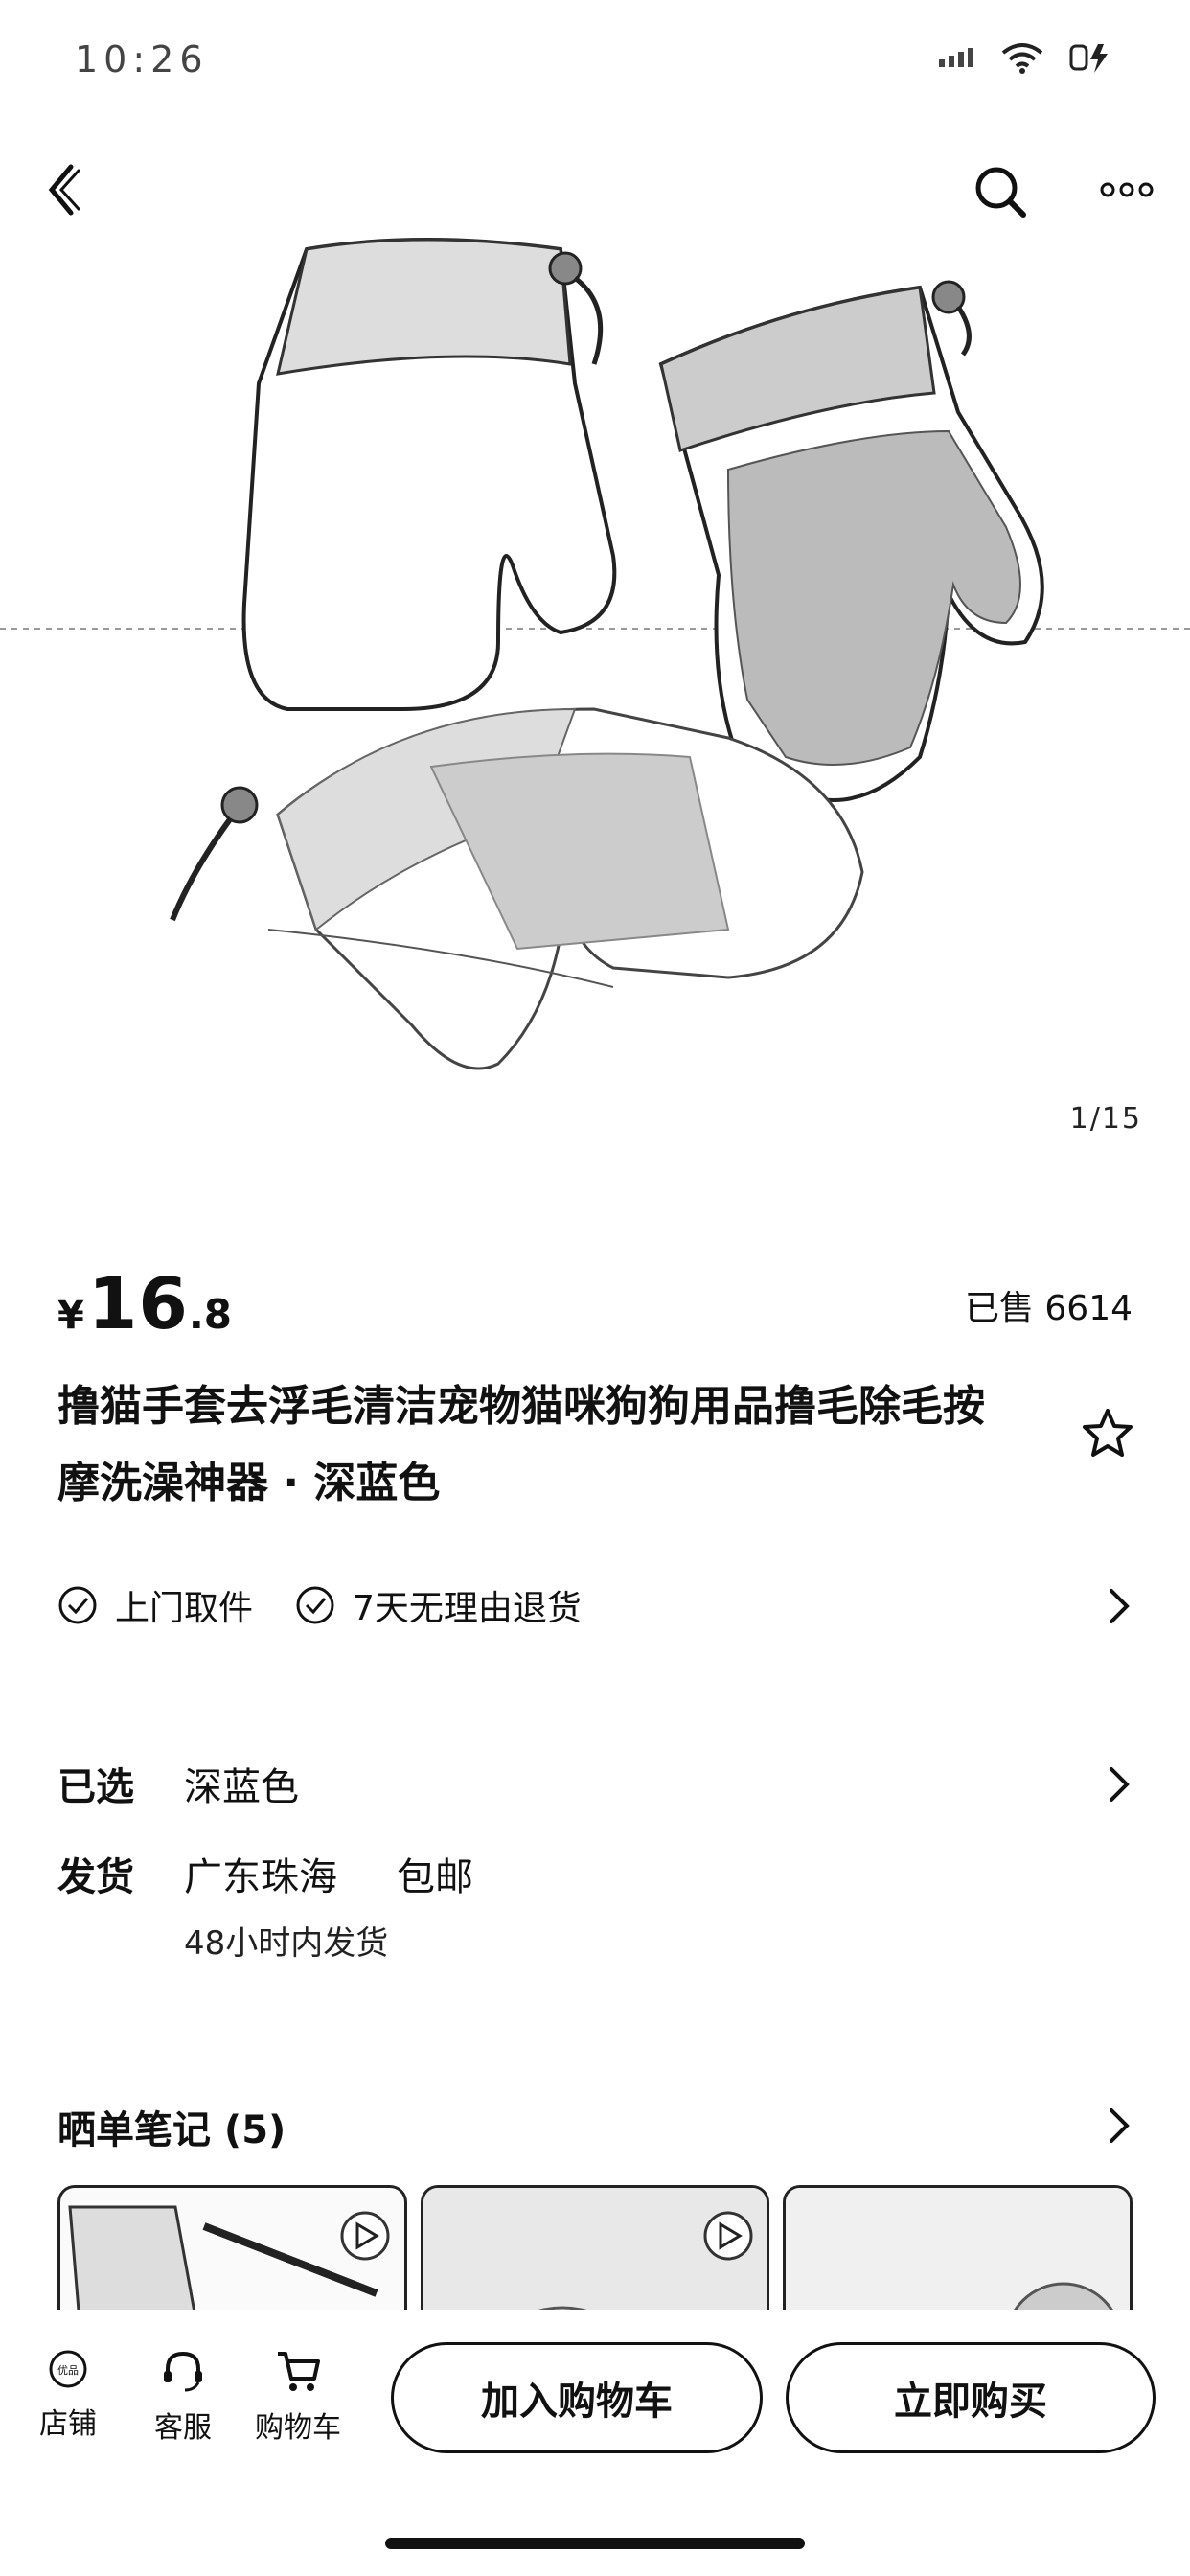 This screenshot has height=2576, width=1190. I want to click on price-integer: 16, so click(138, 1304).